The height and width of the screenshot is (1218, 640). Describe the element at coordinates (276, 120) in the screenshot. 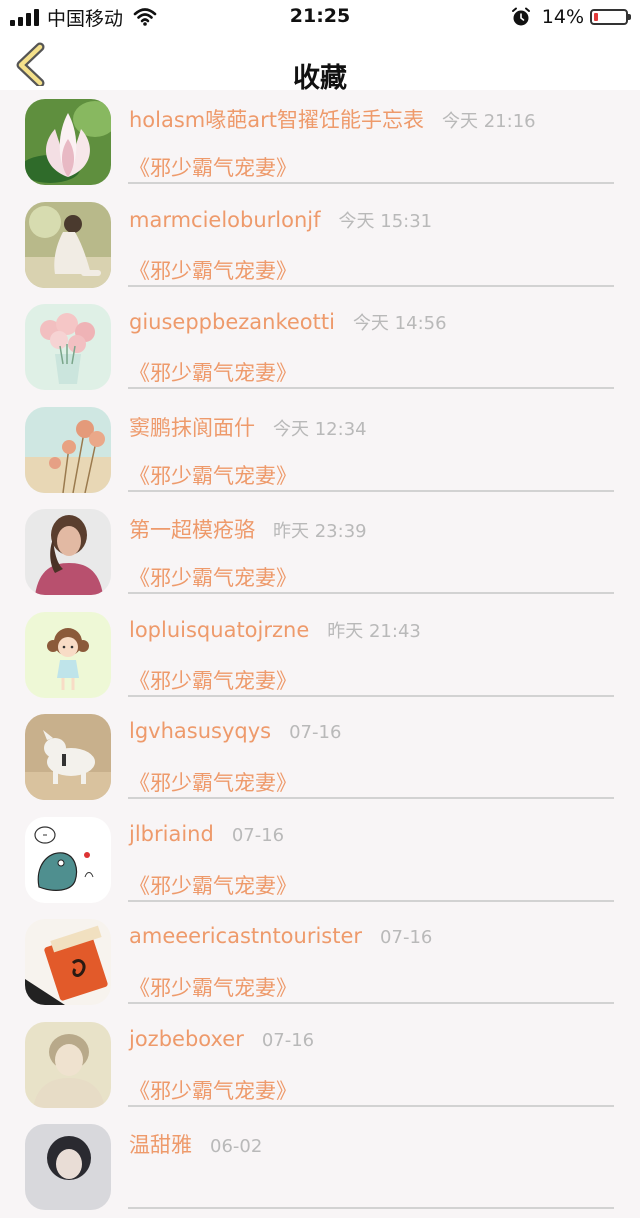

I see `favorite-username: holasm喙葩art智擢饪能手忘表` at that location.